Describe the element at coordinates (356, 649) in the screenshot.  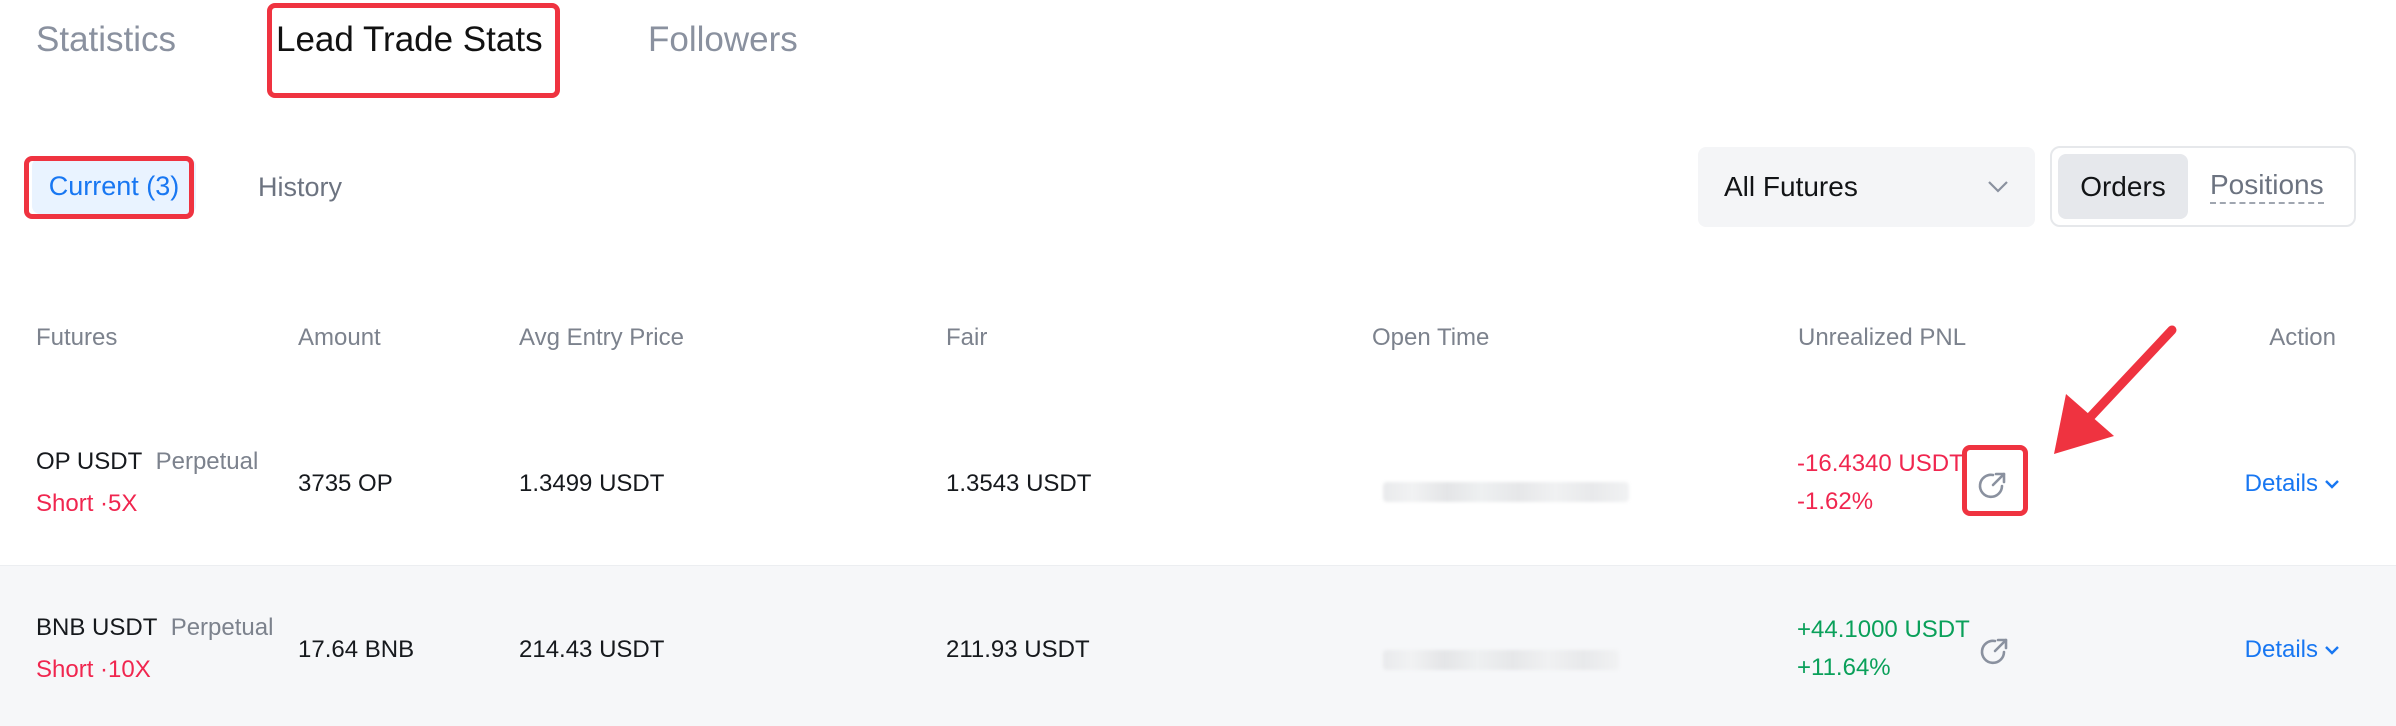
I see `row-amount: 17.64 BNB` at that location.